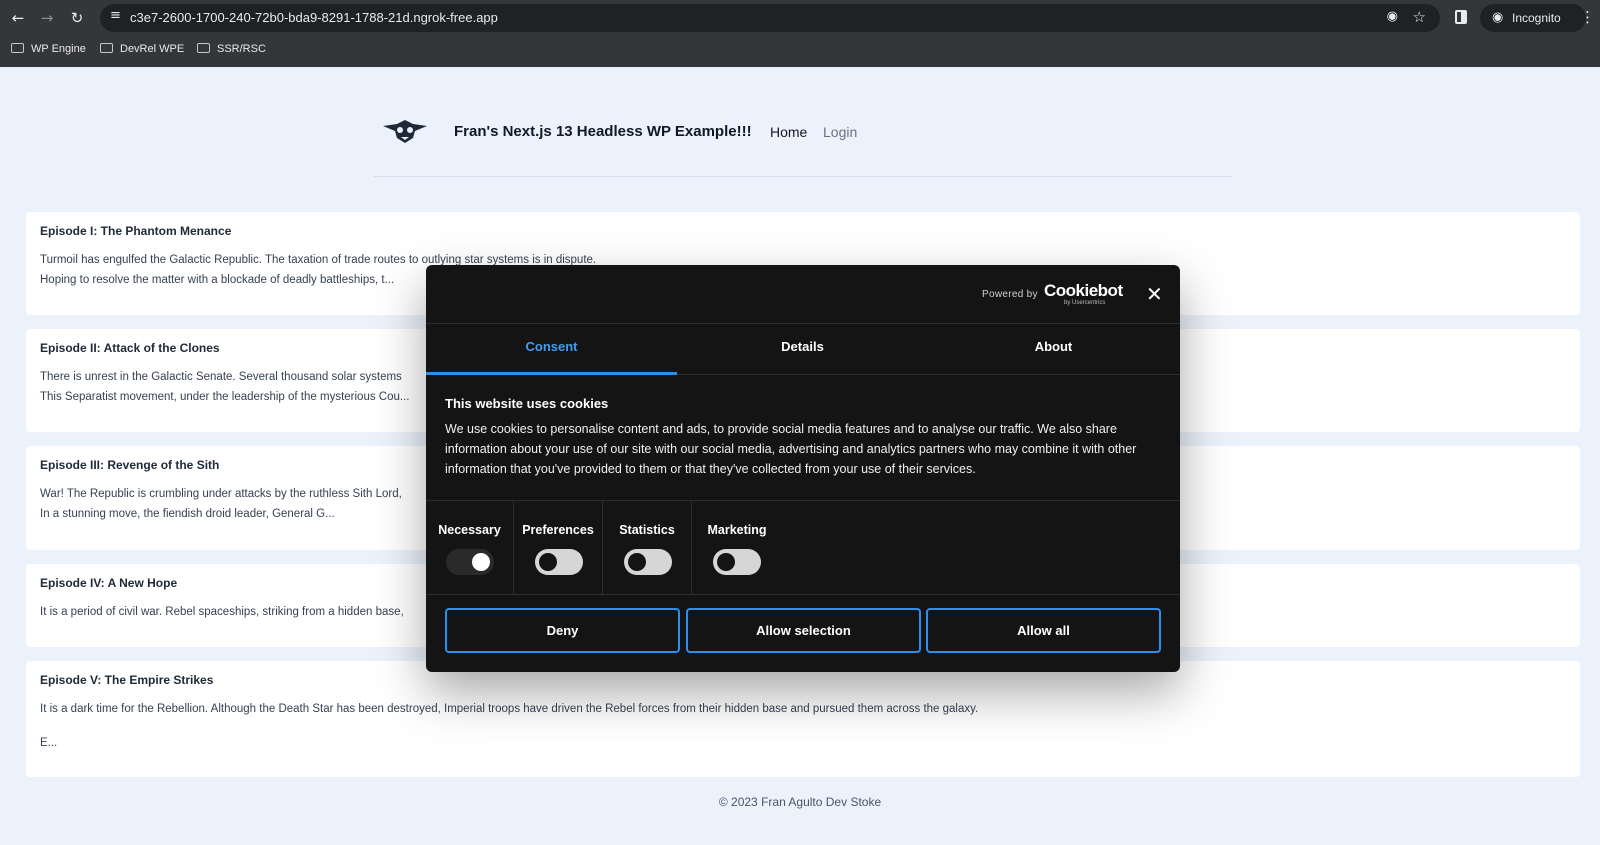  I want to click on allow-all-button: Allow all, so click(1043, 630).